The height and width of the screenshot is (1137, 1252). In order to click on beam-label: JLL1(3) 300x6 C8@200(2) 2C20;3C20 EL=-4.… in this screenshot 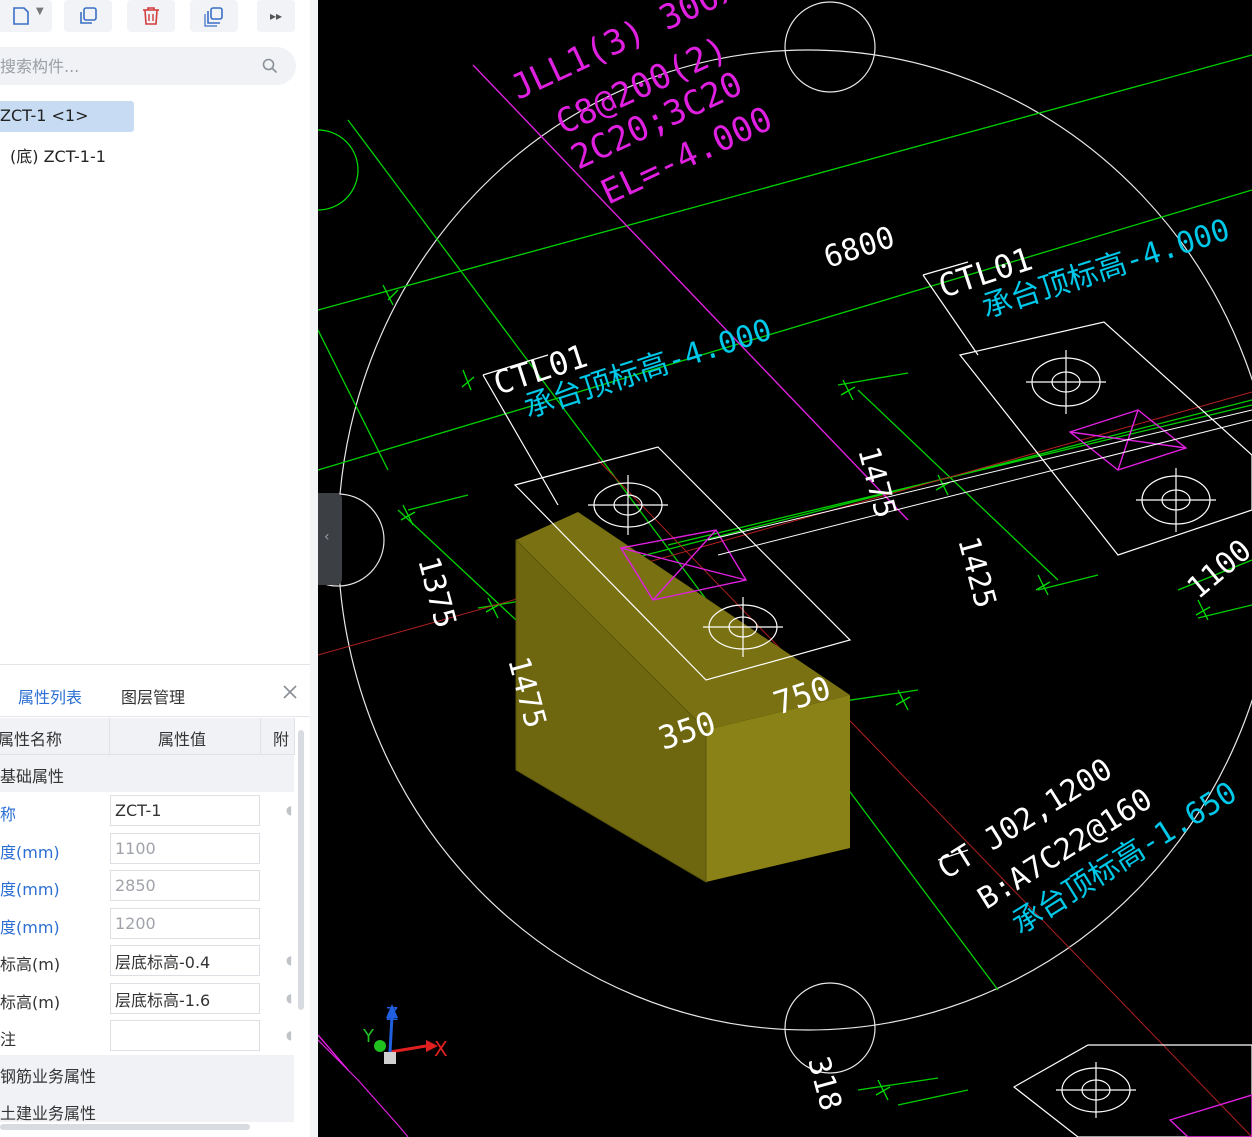, I will do `click(642, 106)`.